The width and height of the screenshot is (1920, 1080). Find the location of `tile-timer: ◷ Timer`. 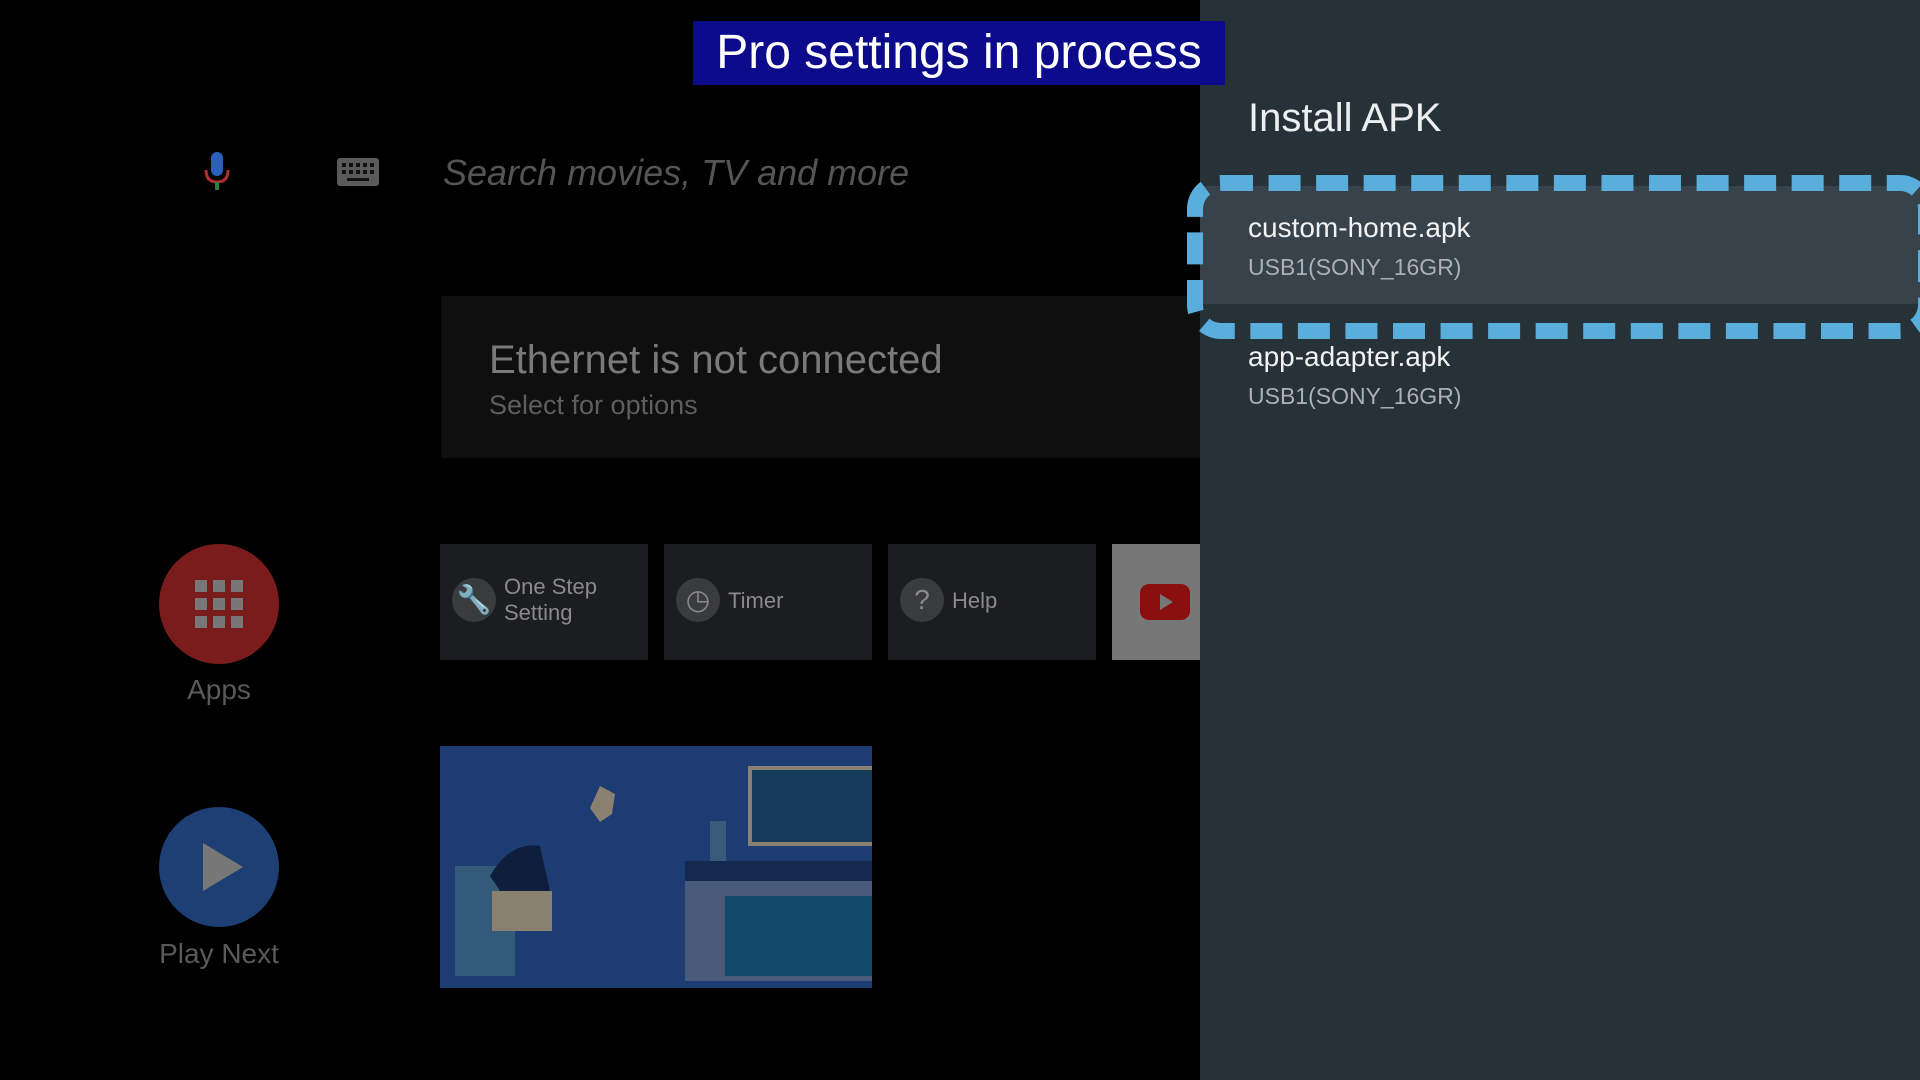

tile-timer: ◷ Timer is located at coordinates (768, 602).